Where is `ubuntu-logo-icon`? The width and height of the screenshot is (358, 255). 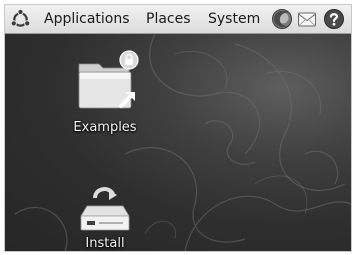 ubuntu-logo-icon is located at coordinates (20, 19).